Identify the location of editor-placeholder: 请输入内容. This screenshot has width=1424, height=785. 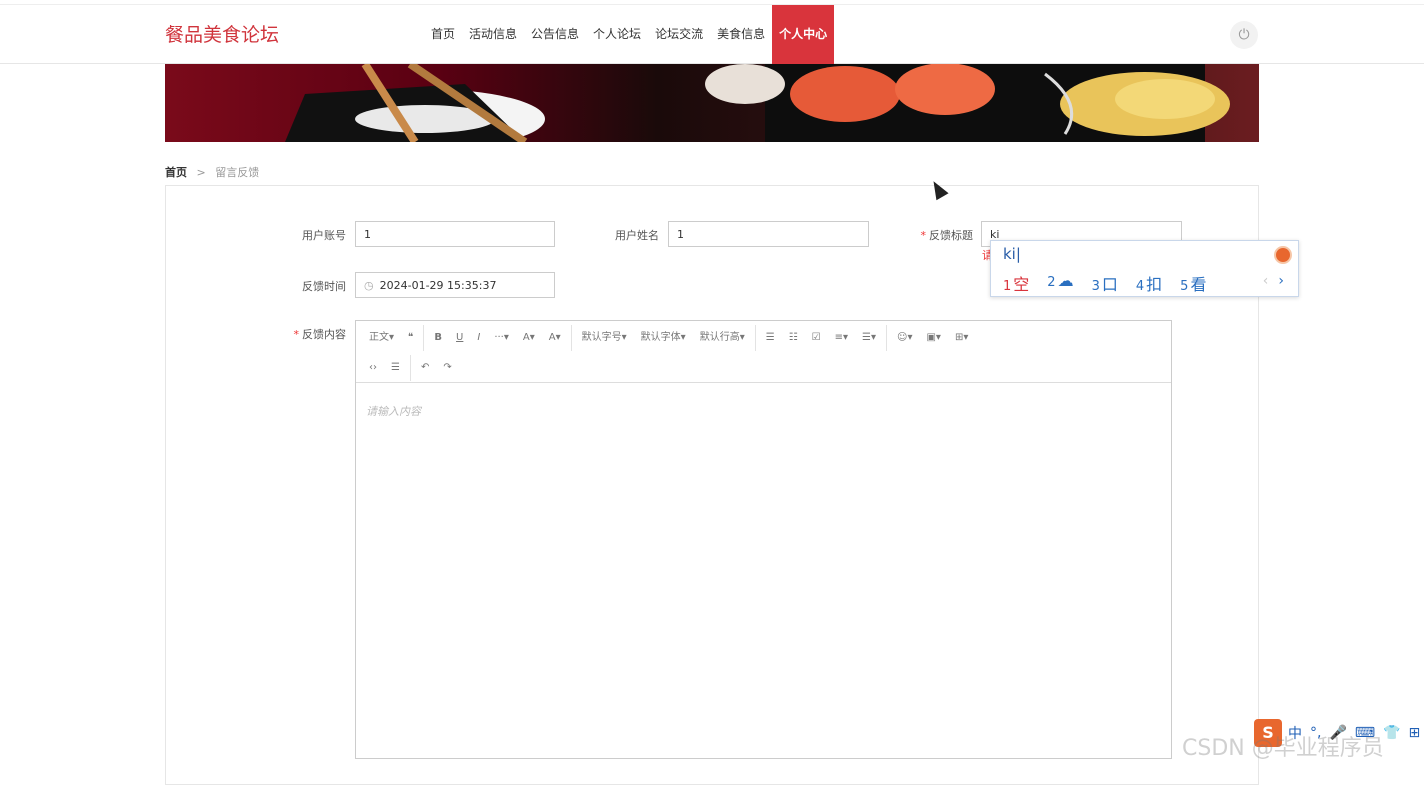
(393, 411).